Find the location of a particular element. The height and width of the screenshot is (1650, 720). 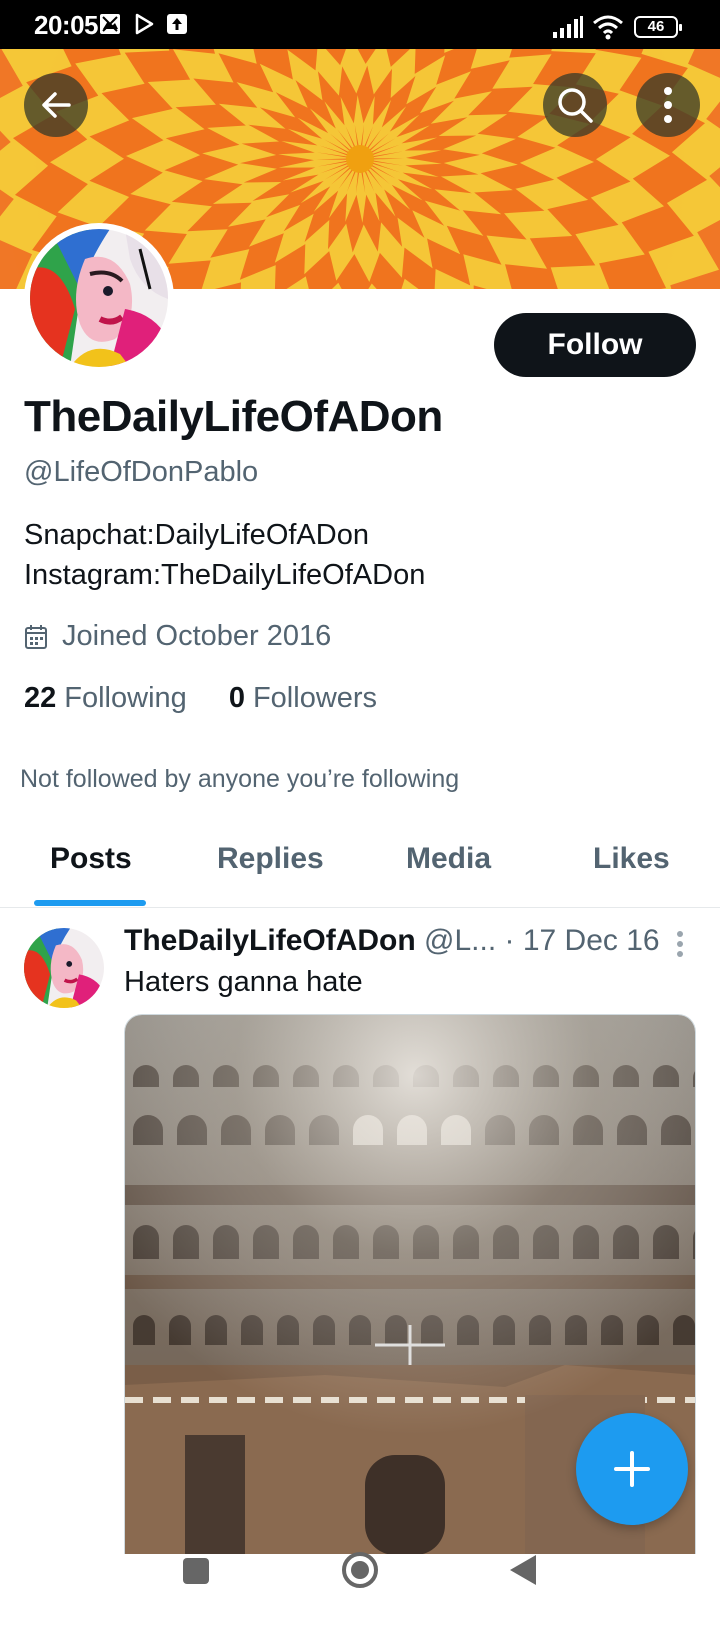

post-header: TheDailyLifeOfADon @L... · 17 Dec 16 is located at coordinates (392, 941).